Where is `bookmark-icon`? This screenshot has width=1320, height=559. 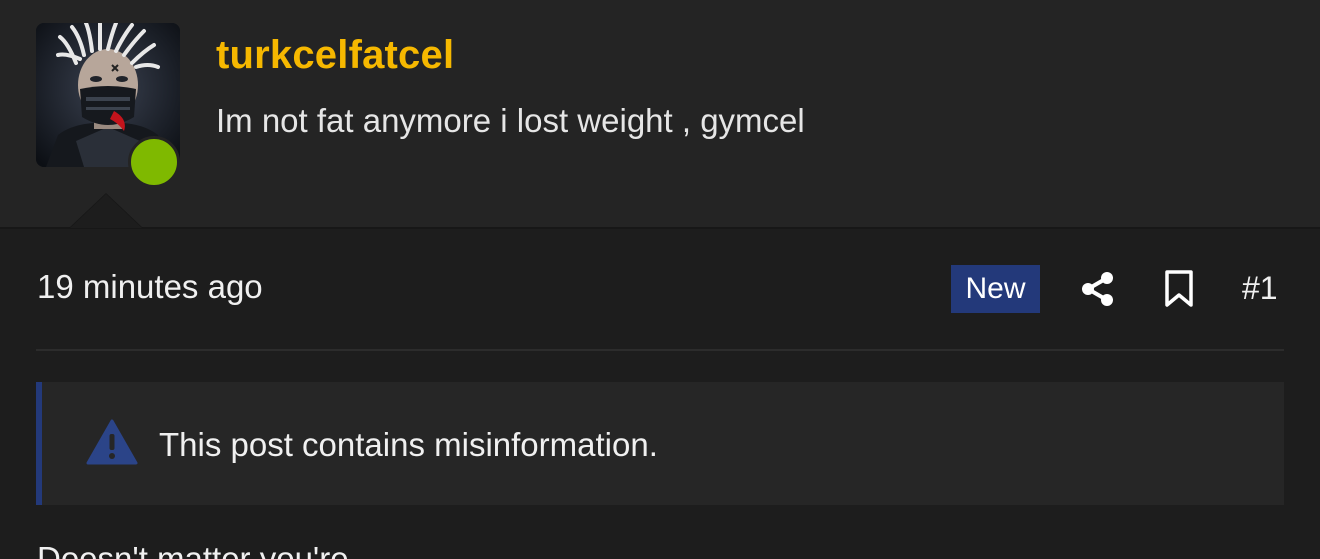
bookmark-icon is located at coordinates (1179, 289).